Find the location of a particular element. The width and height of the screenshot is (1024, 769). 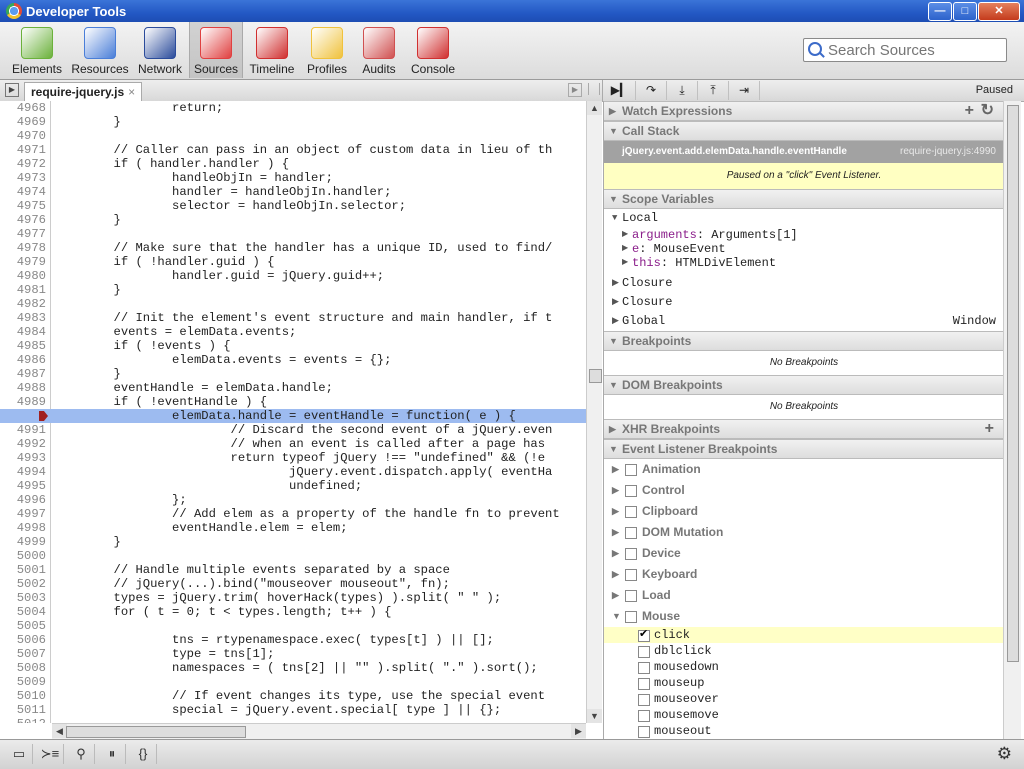

file-tab-require-jquery: require-jquery.js × is located at coordinates (83, 91).